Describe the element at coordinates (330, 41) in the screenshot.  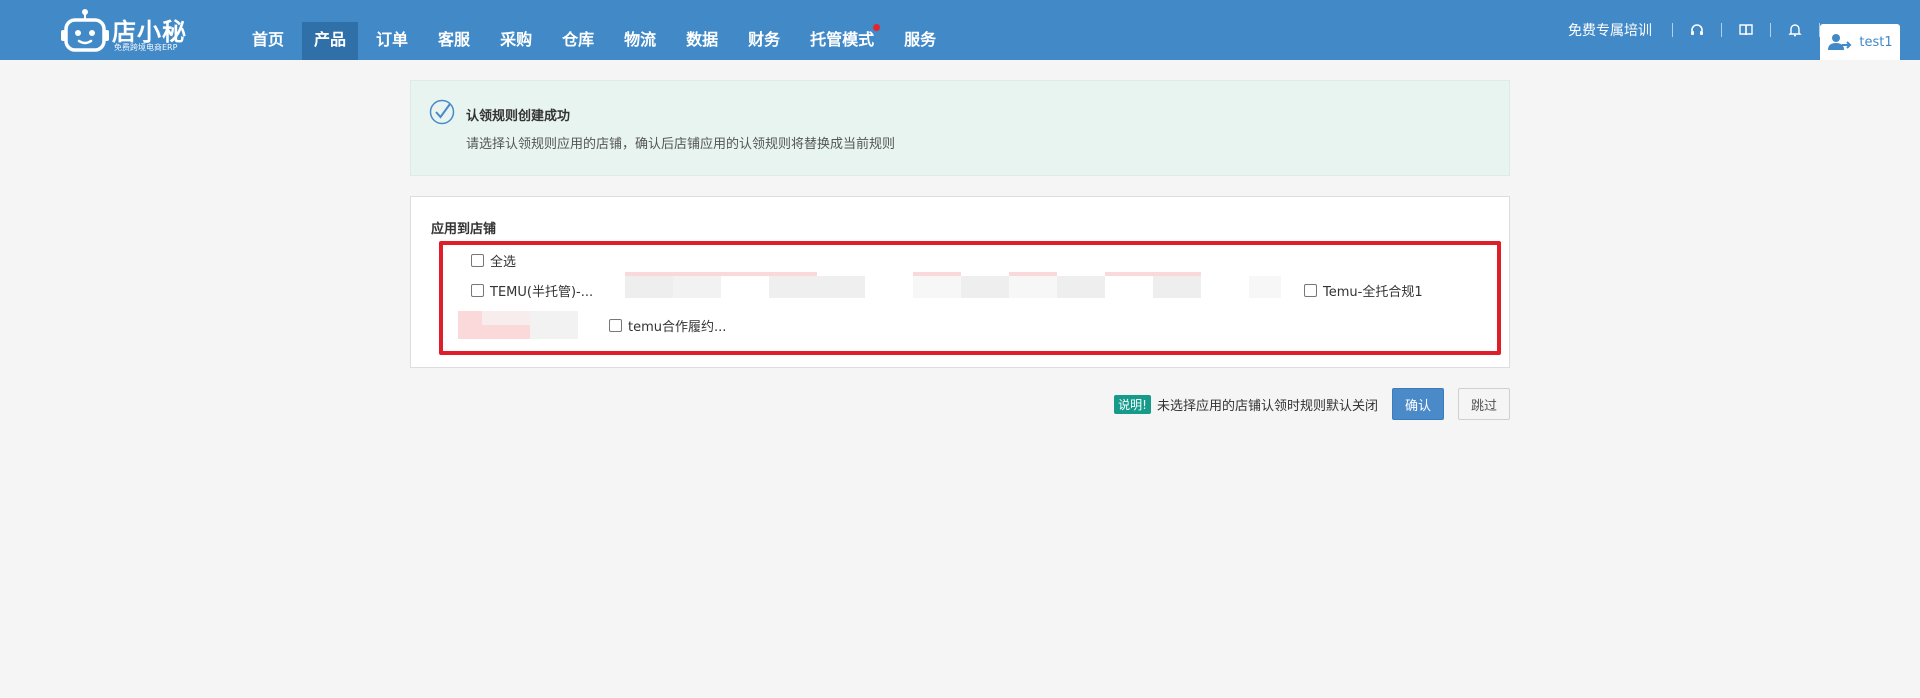
I see `nav-products: 产品` at that location.